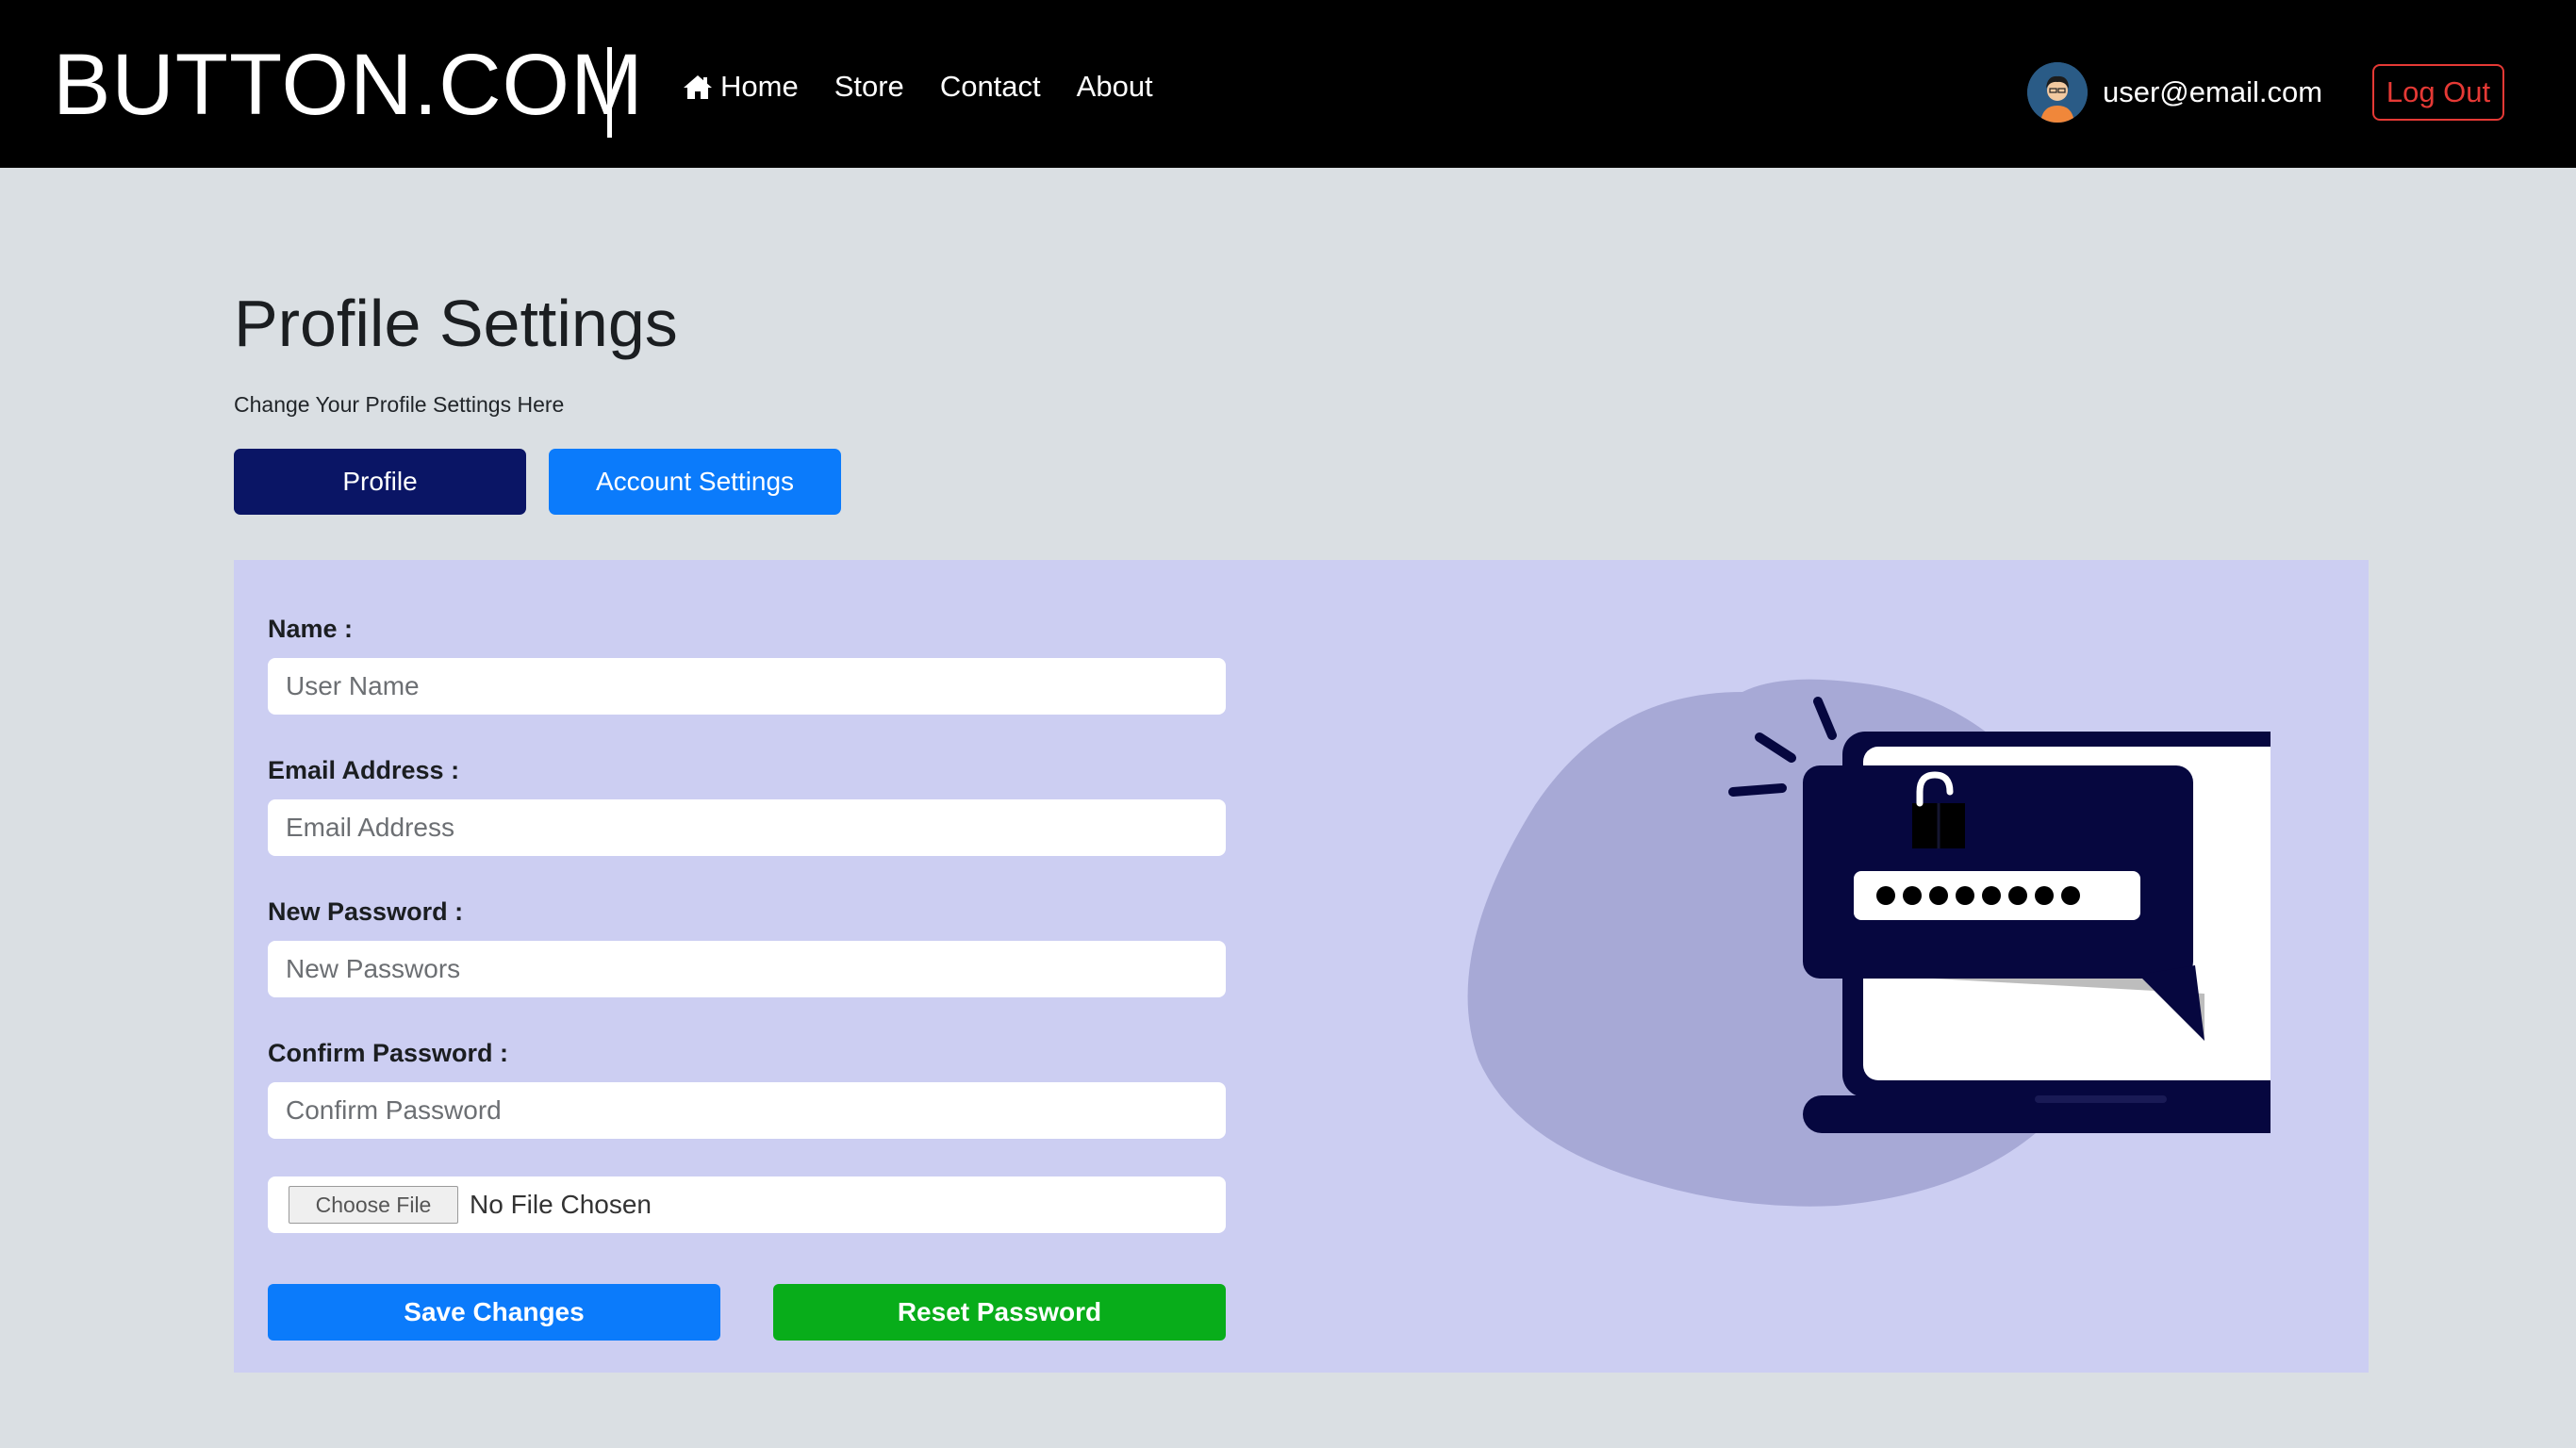  What do you see at coordinates (348, 85) in the screenshot?
I see `brand-logo: BUTTON.COM` at bounding box center [348, 85].